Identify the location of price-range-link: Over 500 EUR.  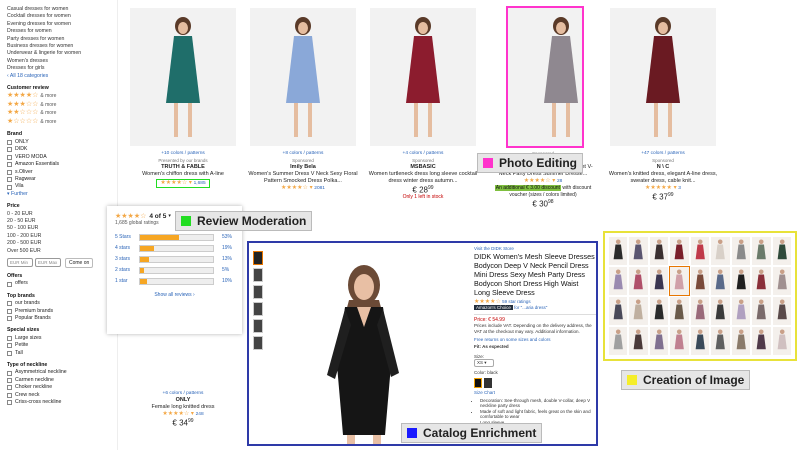
(62, 251).